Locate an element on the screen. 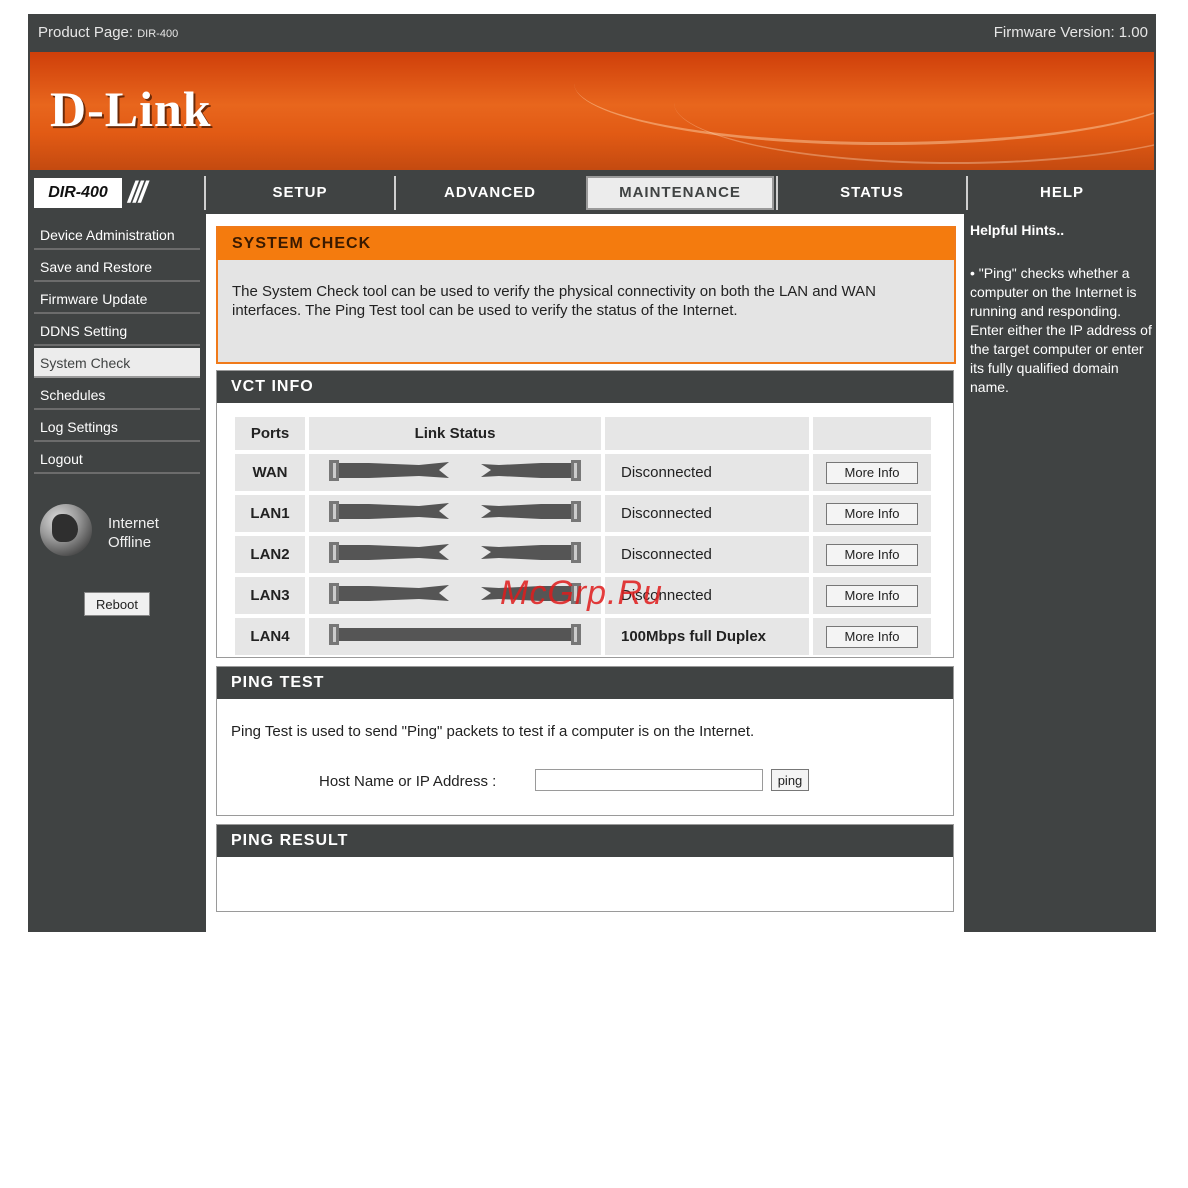  tab-advanced: ADVANCED is located at coordinates (489, 193).